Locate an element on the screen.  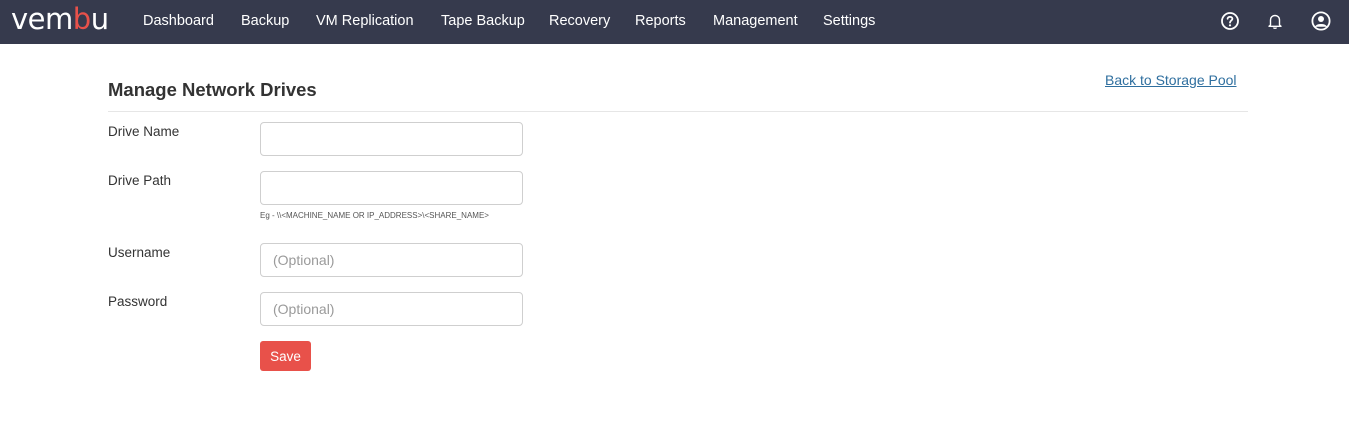
back-to-storage-pool-link: Back to Storage Pool is located at coordinates (1171, 80).